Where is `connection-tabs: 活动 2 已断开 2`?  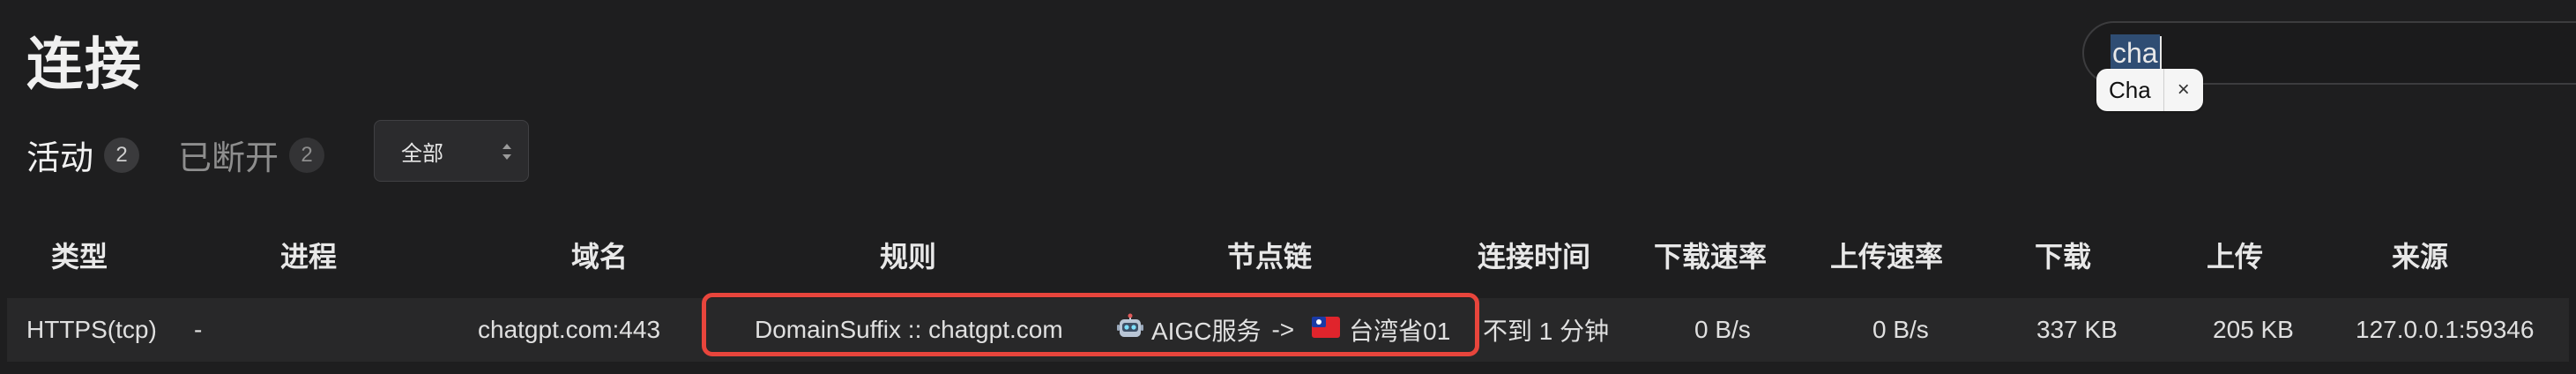 connection-tabs: 活动 2 已断开 2 is located at coordinates (195, 155).